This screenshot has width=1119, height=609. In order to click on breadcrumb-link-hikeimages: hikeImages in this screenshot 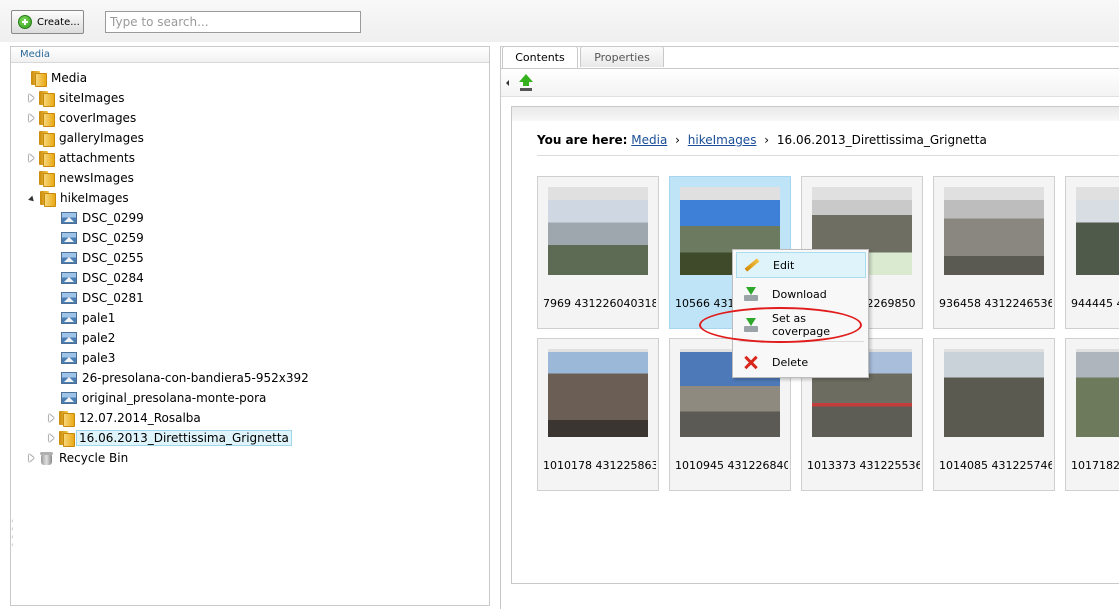, I will do `click(722, 140)`.